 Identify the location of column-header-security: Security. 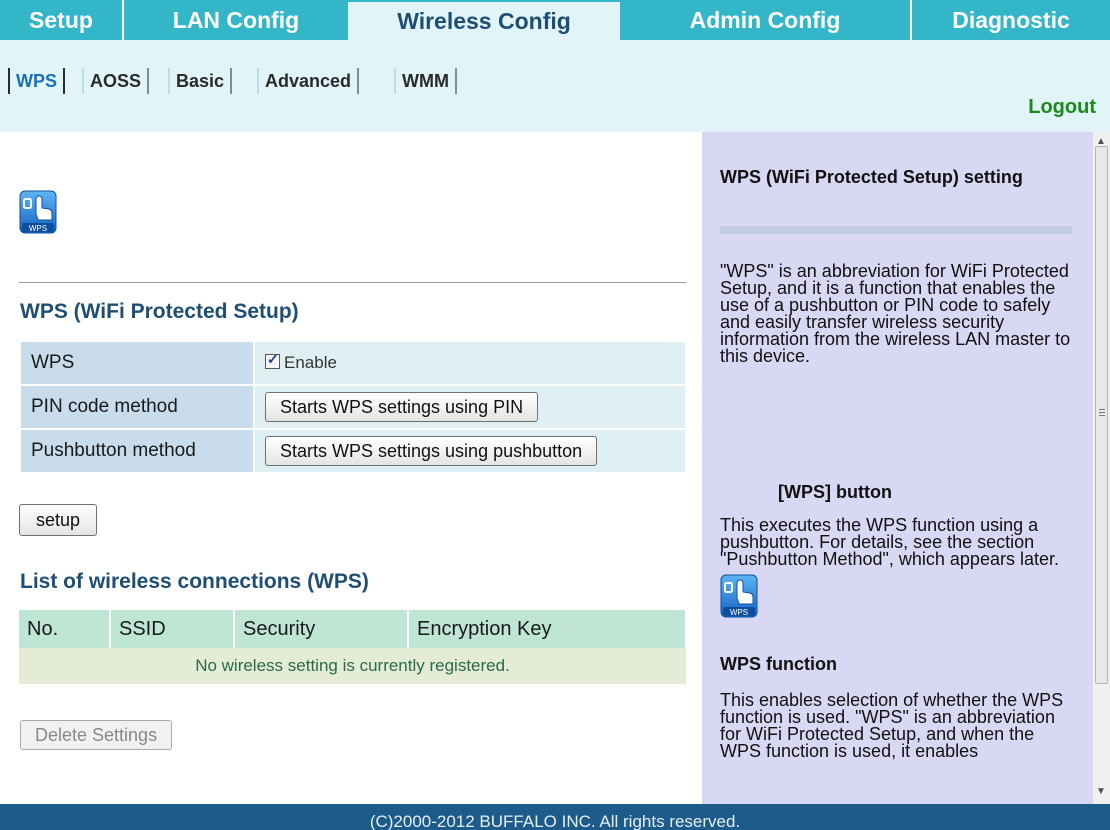
(321, 629).